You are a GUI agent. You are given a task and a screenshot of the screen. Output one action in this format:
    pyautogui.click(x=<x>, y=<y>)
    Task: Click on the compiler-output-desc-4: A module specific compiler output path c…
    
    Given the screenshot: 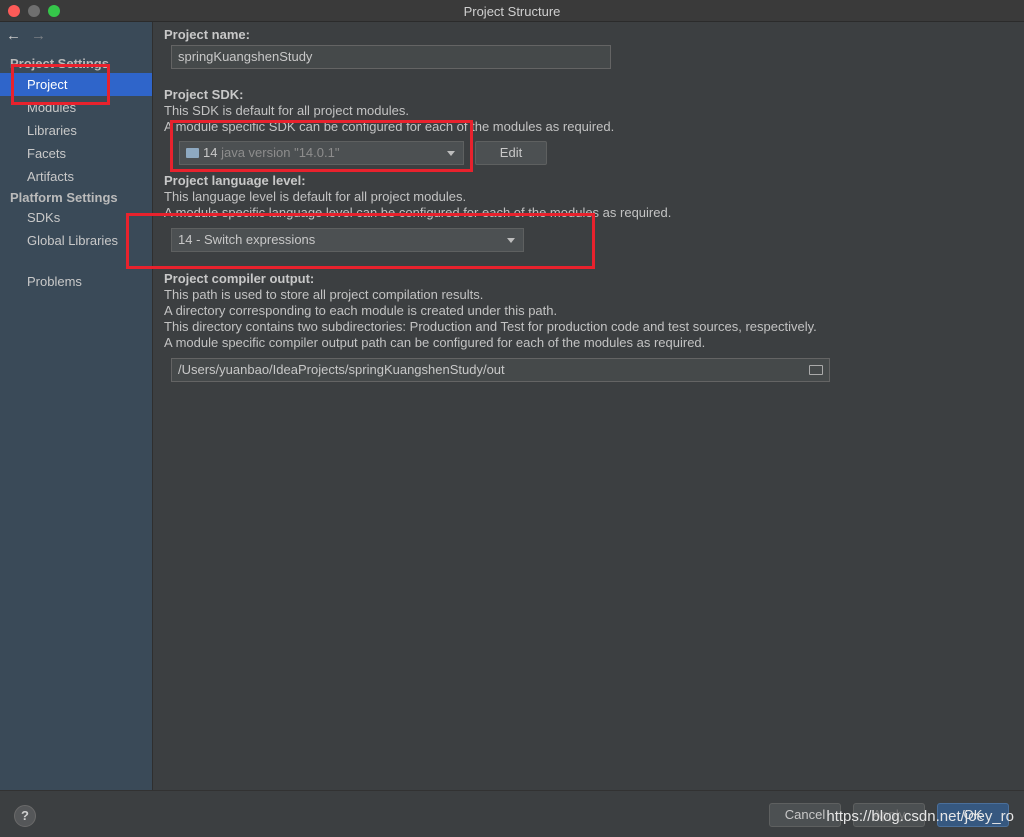 What is the action you would take?
    pyautogui.click(x=435, y=342)
    